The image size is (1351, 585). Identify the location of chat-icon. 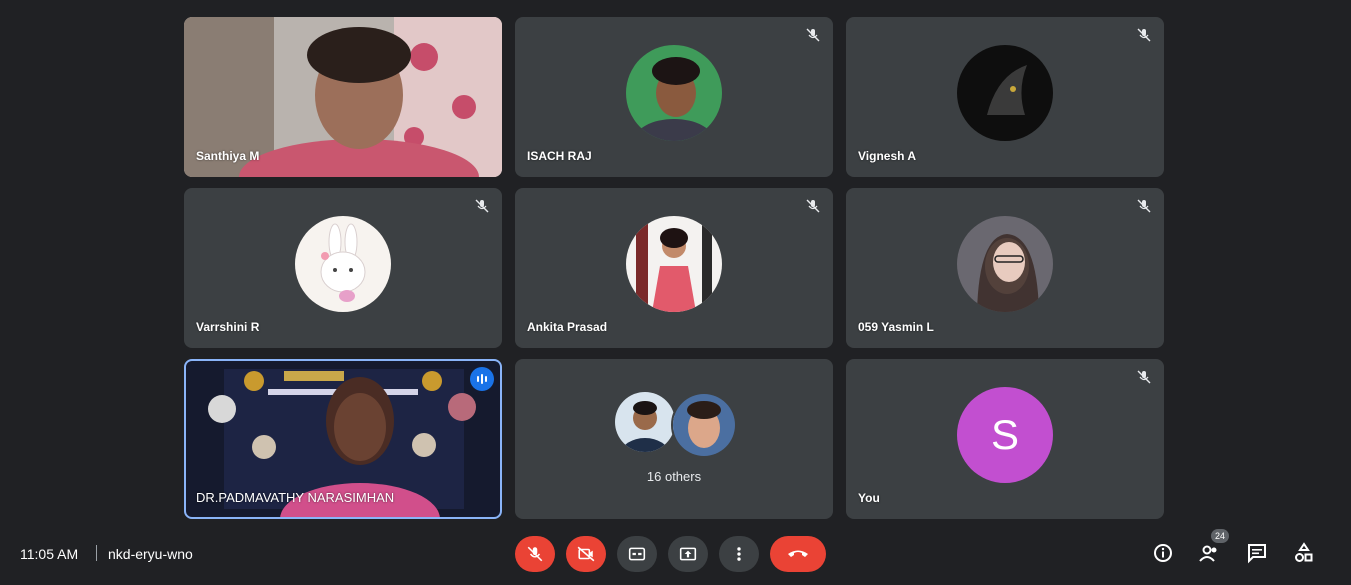
(1257, 553).